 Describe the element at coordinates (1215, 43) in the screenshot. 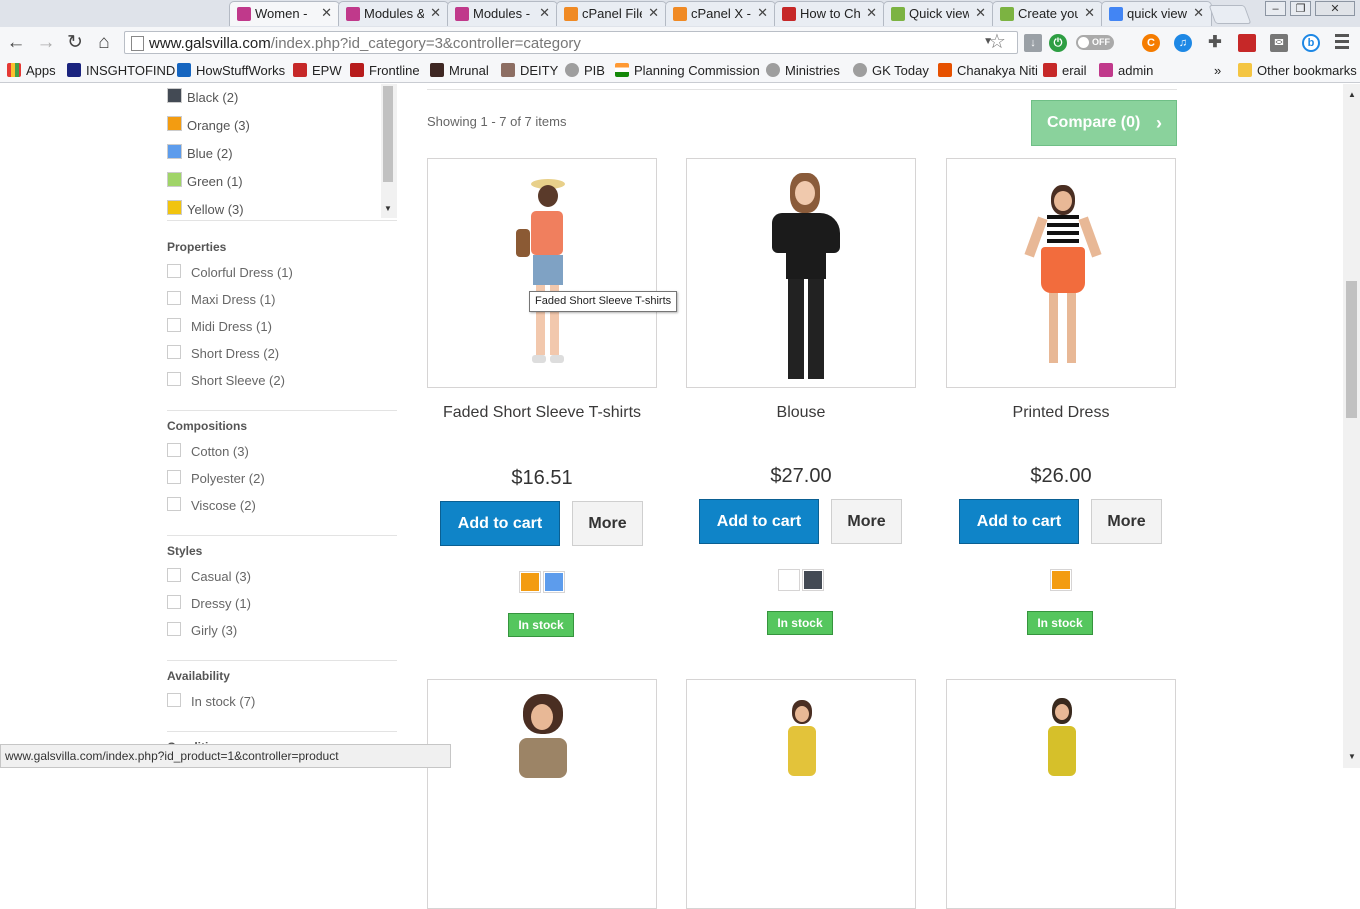

I see `puzzle-icon: ✚` at that location.